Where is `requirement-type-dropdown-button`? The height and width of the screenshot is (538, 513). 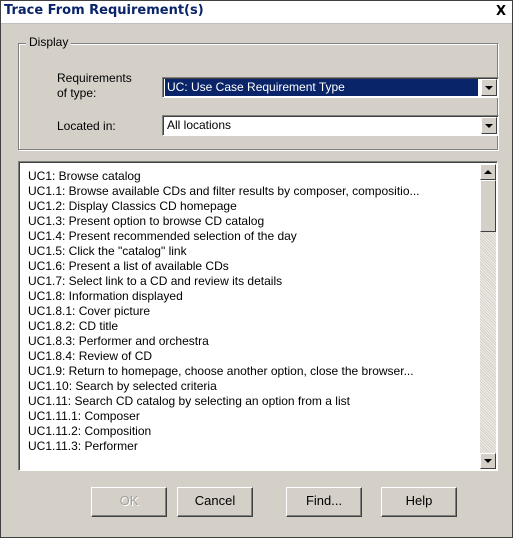
requirement-type-dropdown-button is located at coordinates (489, 87).